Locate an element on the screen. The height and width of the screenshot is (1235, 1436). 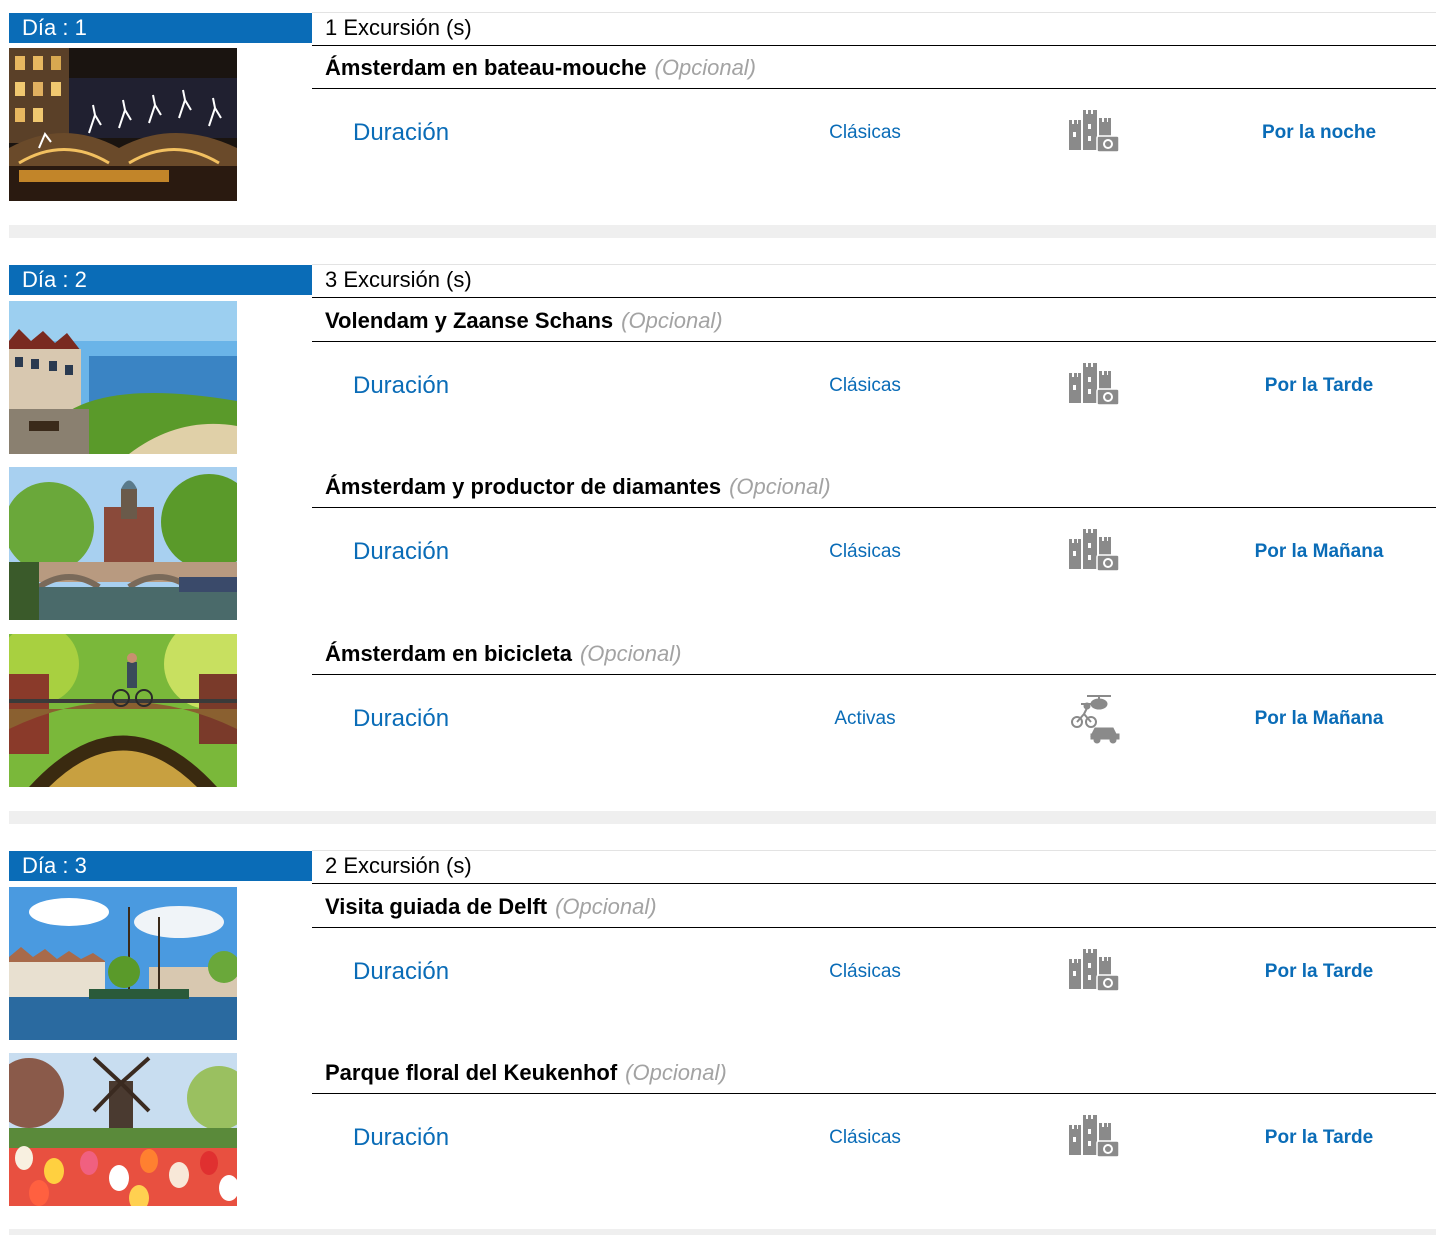
excursion-count: 2 Excursión (s) is located at coordinates (398, 865).